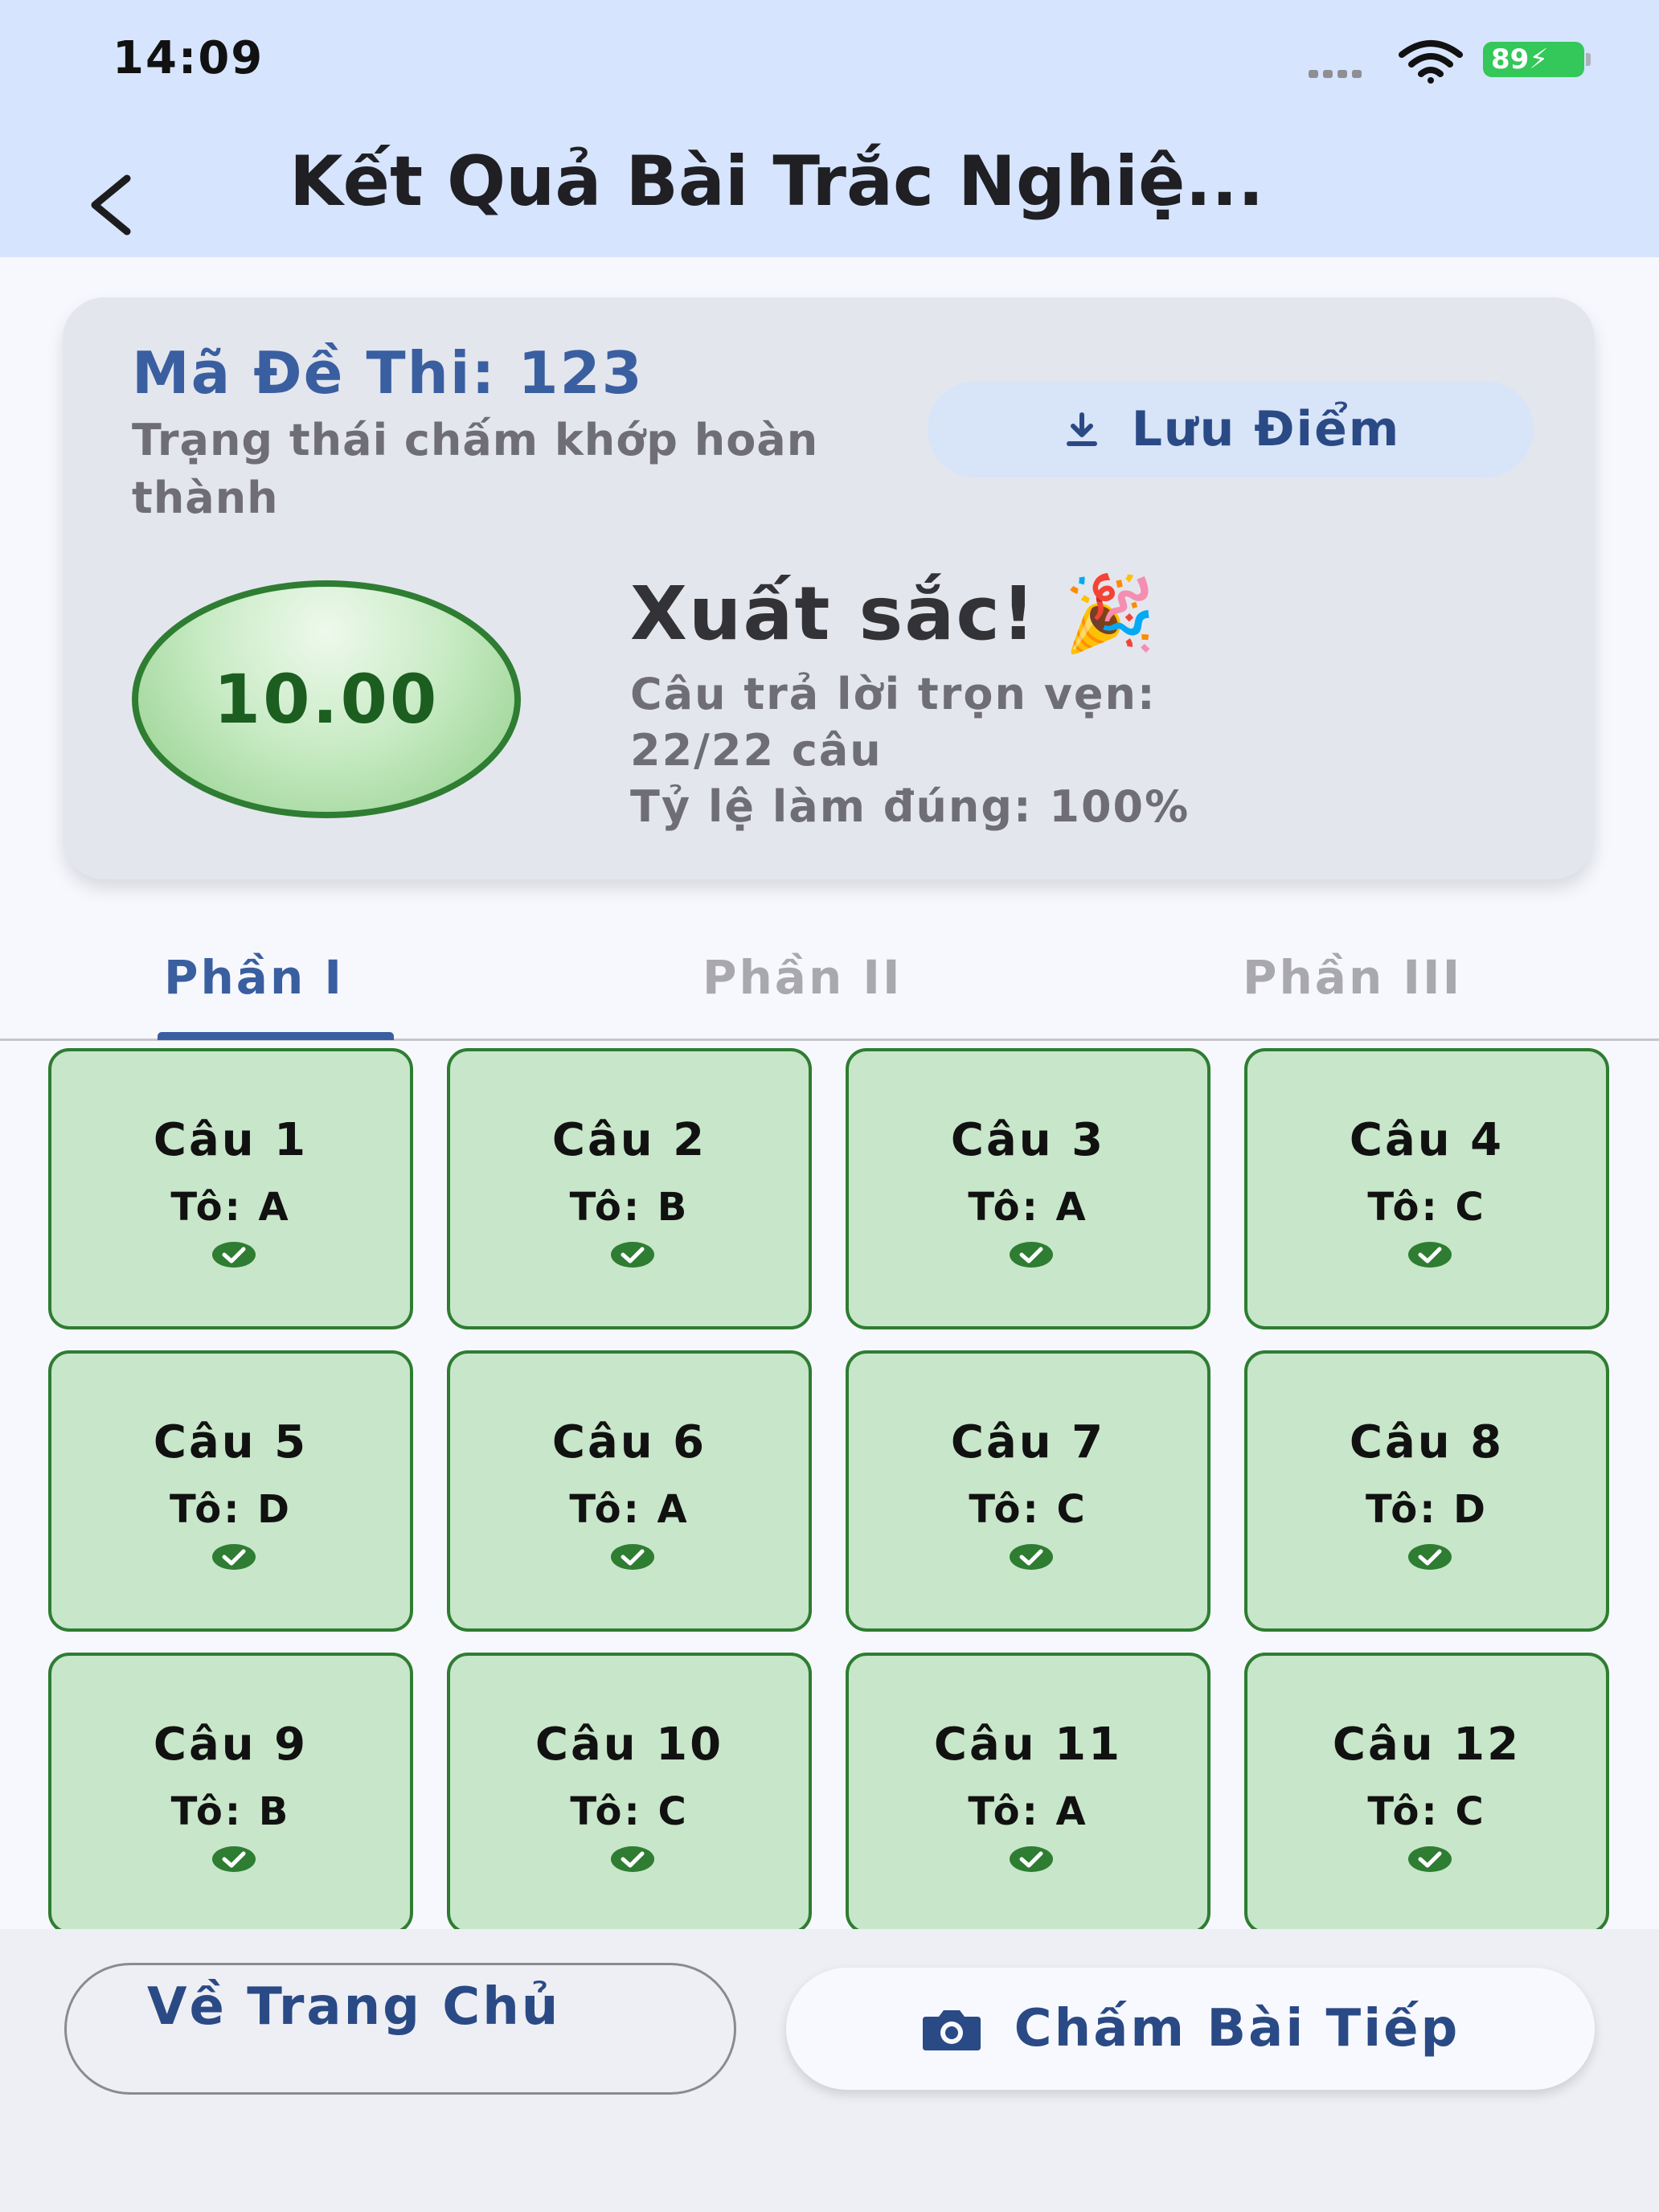 Image resolution: width=1659 pixels, height=2212 pixels. Describe the element at coordinates (951, 2030) in the screenshot. I see `camera-icon` at that location.